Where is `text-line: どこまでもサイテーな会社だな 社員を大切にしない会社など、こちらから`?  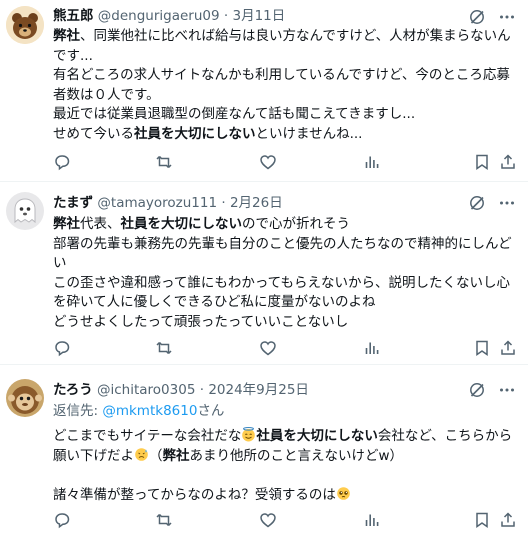 text-line: どこまでもサイテーな会社だな 社員を大切にしない会社など、こちらから is located at coordinates (285, 437).